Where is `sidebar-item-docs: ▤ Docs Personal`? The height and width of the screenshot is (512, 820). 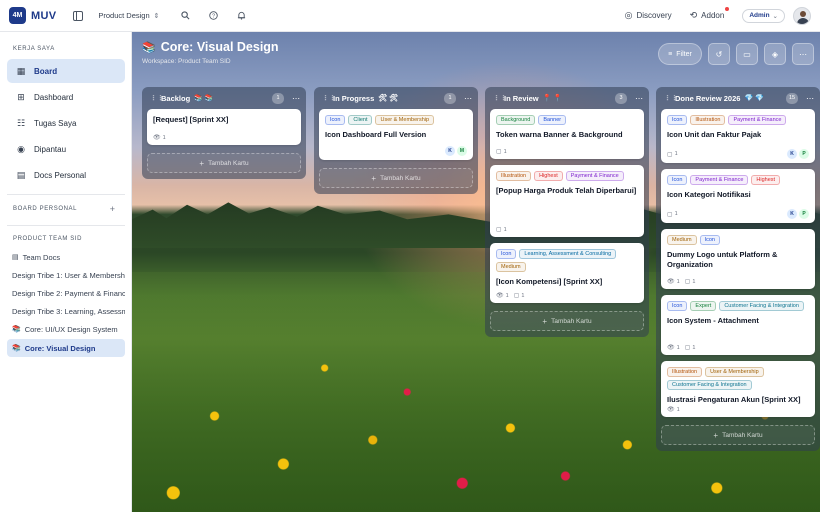 sidebar-item-docs: ▤ Docs Personal is located at coordinates (66, 175).